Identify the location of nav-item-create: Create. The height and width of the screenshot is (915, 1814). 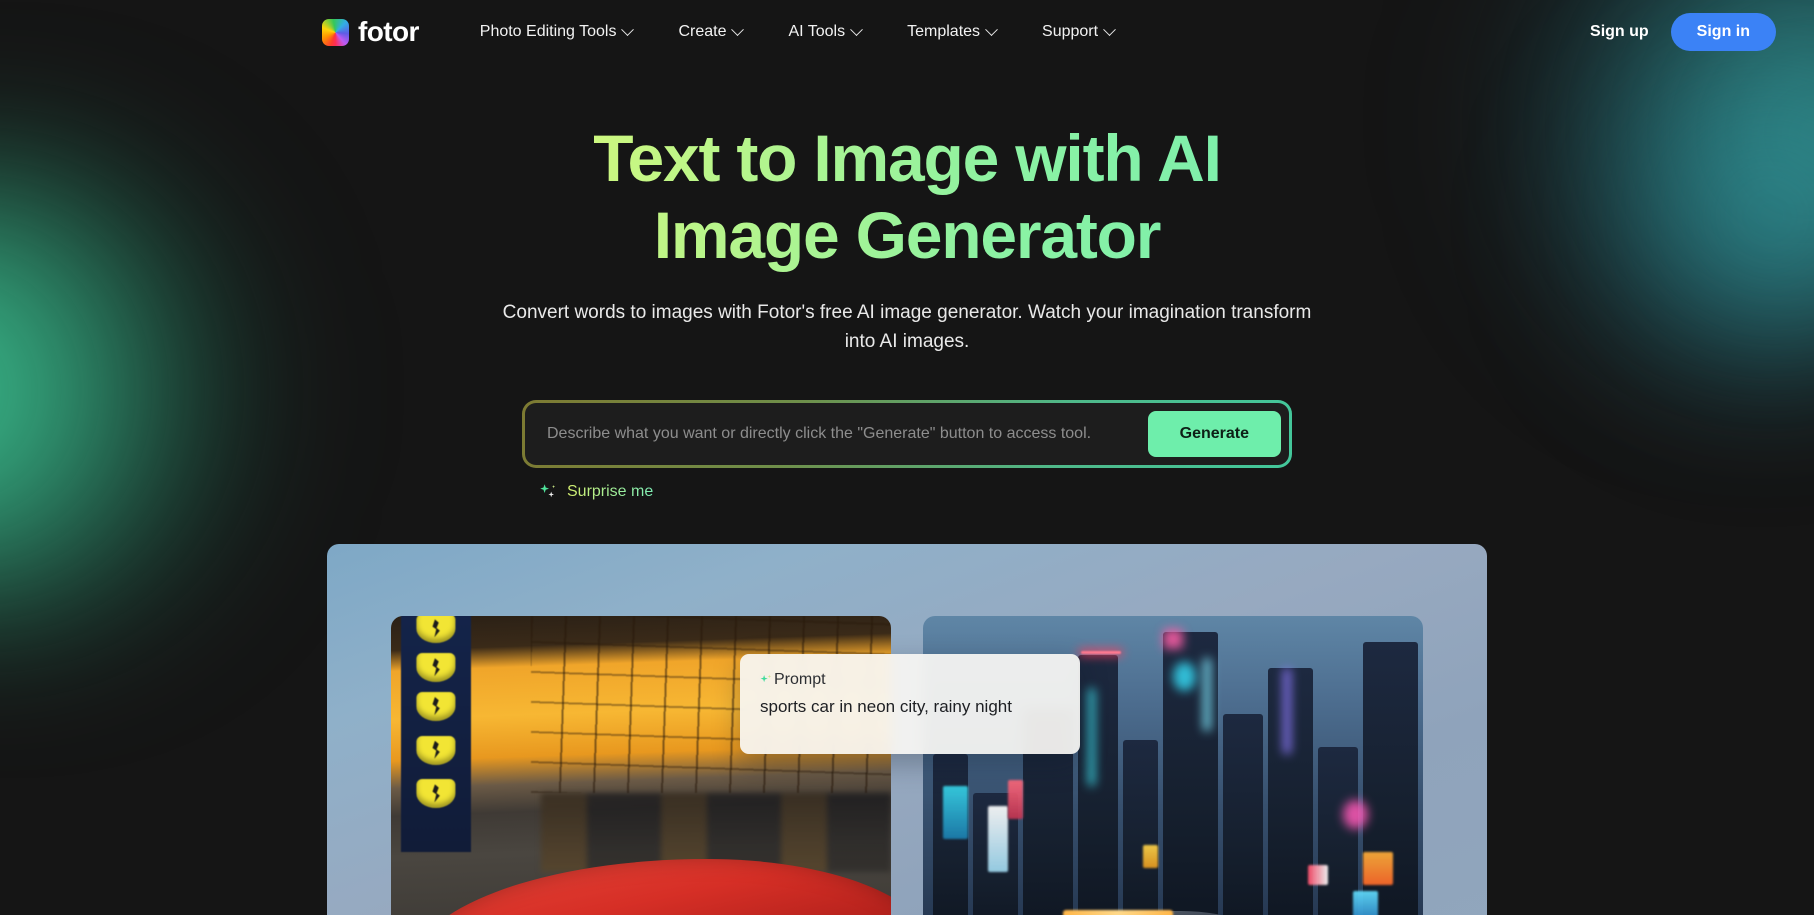
(710, 32).